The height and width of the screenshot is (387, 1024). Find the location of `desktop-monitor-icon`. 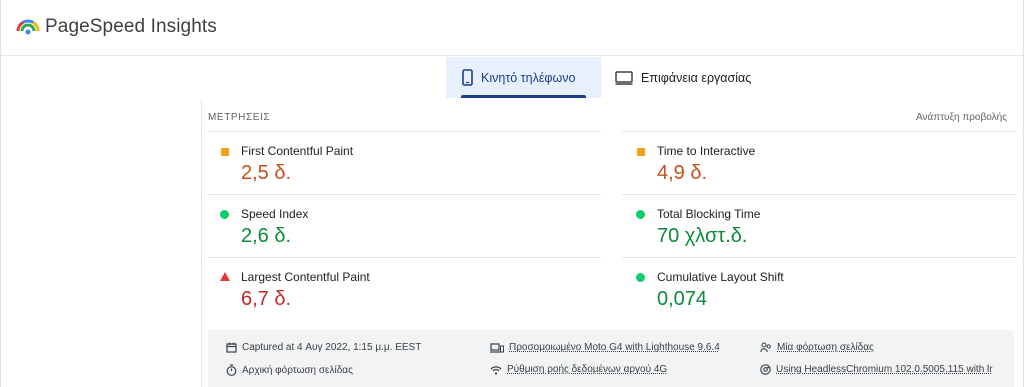

desktop-monitor-icon is located at coordinates (624, 77).